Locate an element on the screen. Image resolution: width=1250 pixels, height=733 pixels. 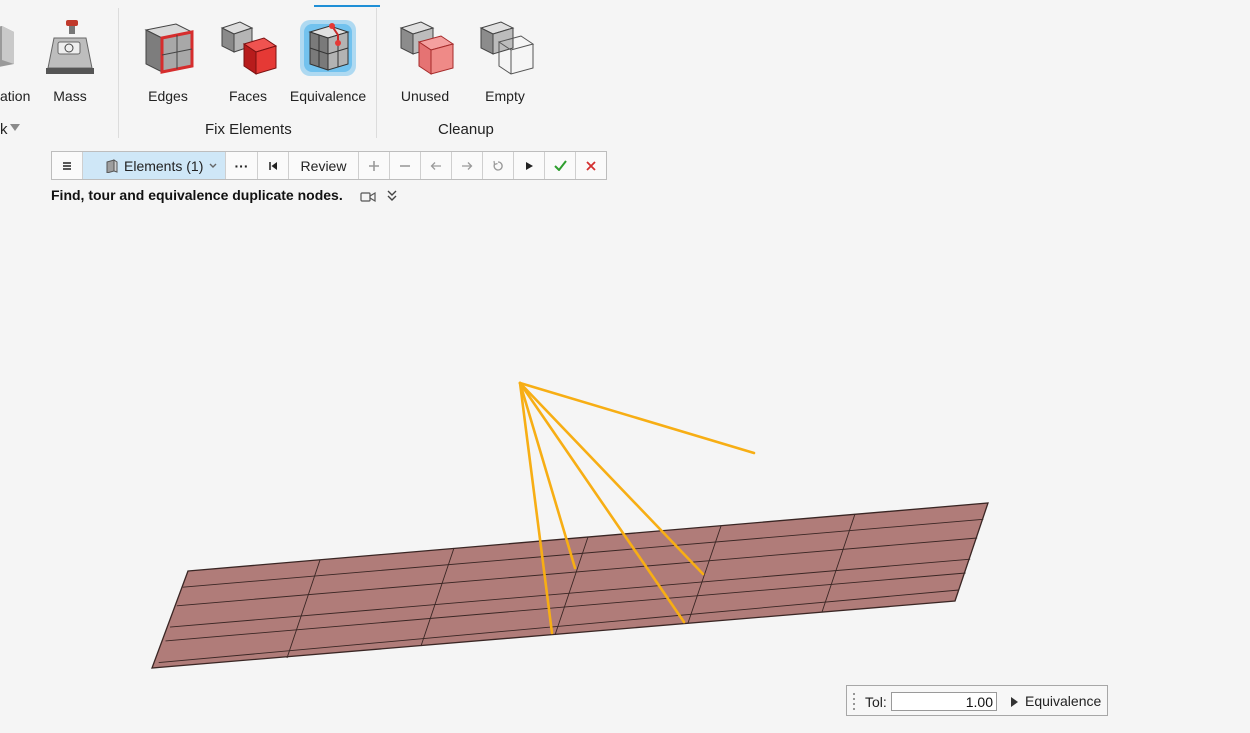
drag-handle-icon is located at coordinates (854, 701).